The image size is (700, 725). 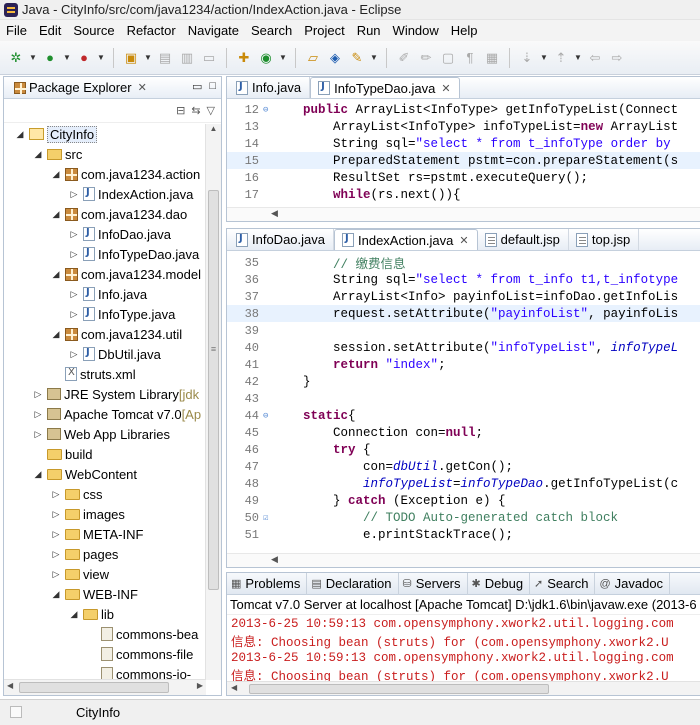 I want to click on collapse-all-icon: ⊟, so click(x=180, y=110).